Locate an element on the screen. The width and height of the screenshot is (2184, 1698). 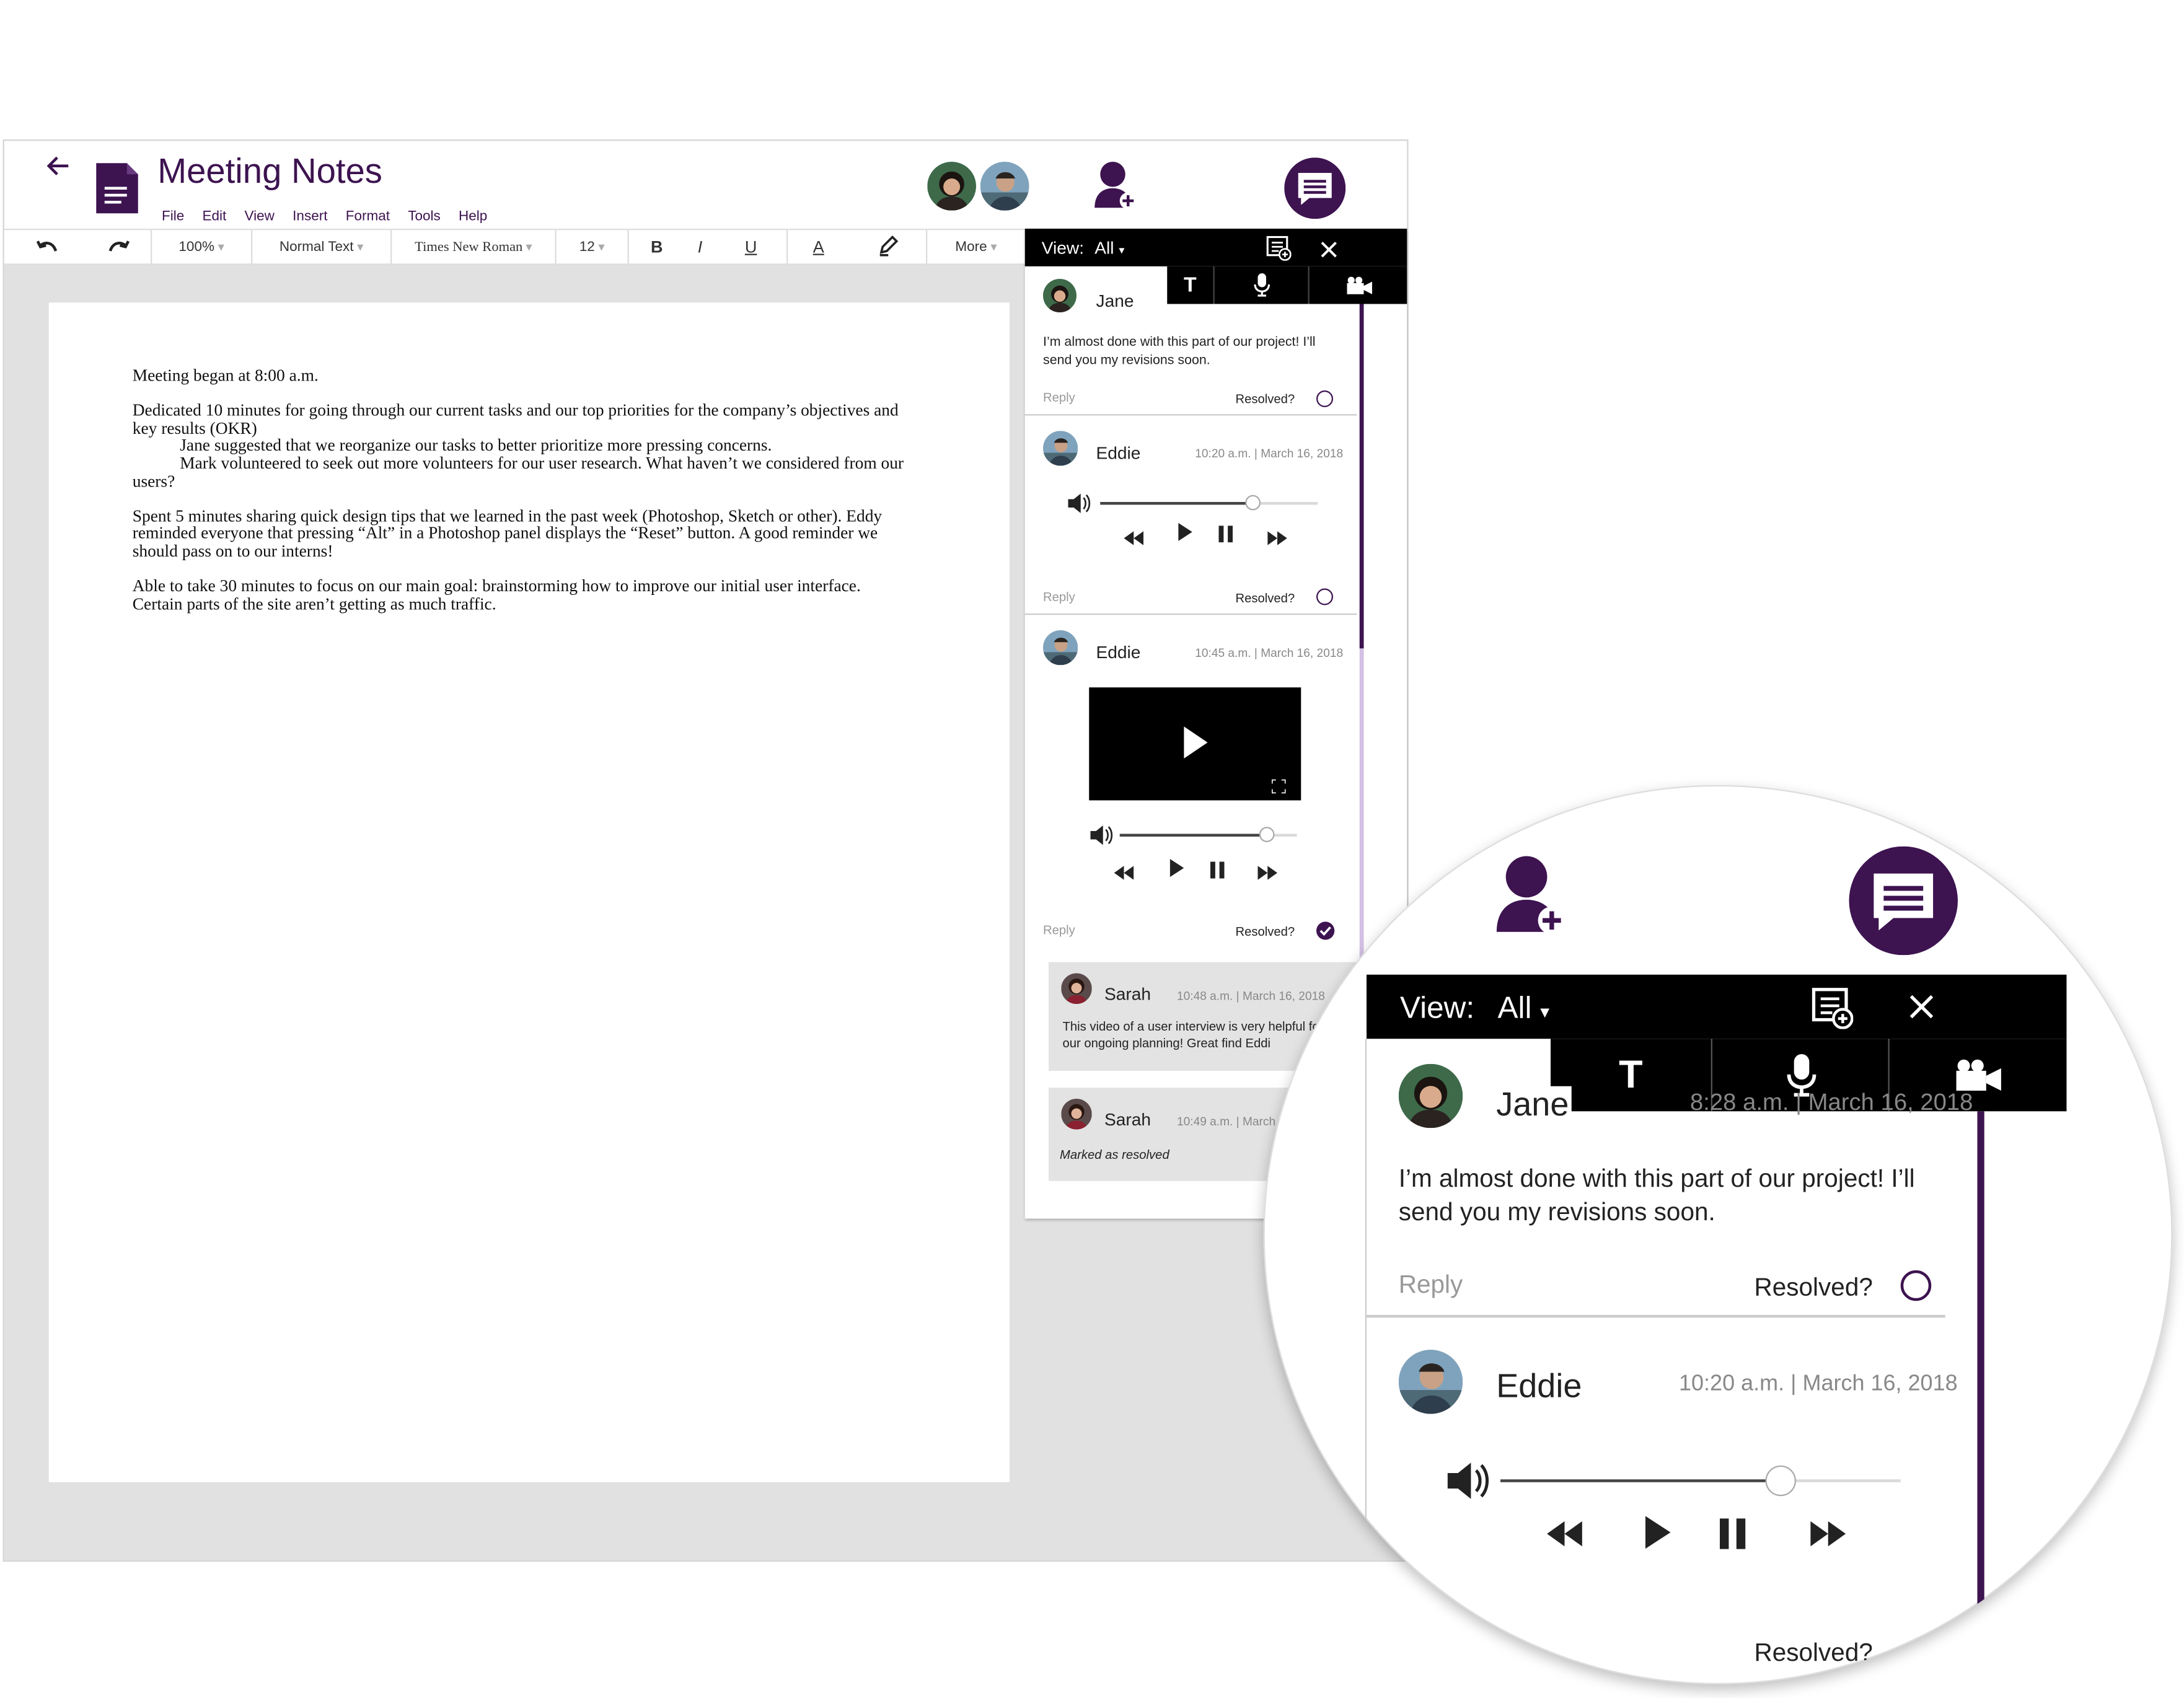
font-select: Times New Roman is located at coordinates (475, 247).